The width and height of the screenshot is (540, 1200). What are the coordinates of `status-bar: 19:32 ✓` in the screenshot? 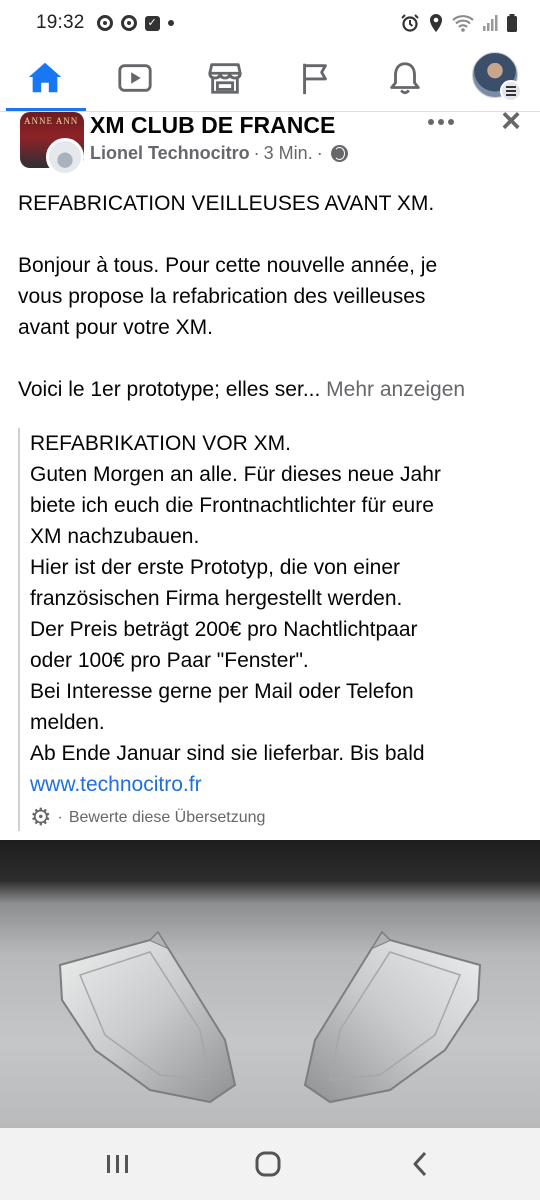 It's located at (270, 23).